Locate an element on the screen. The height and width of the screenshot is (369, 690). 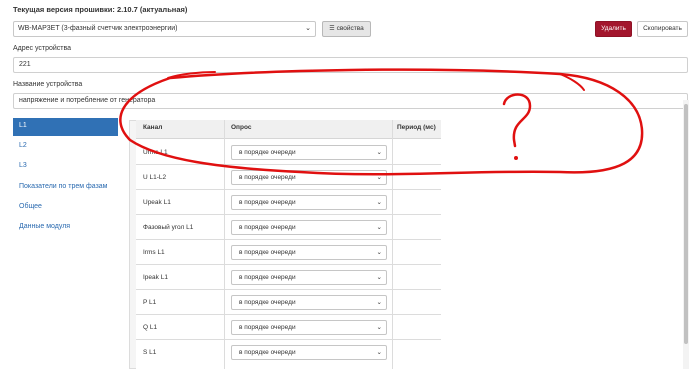
annotation-question-mark is located at coordinates (517, 120).